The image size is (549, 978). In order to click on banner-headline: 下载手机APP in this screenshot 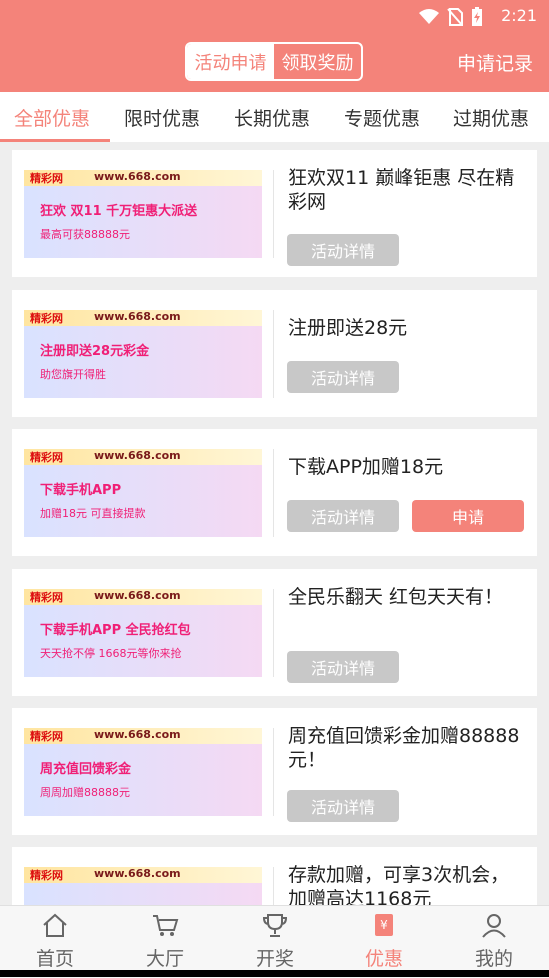, I will do `click(81, 490)`.